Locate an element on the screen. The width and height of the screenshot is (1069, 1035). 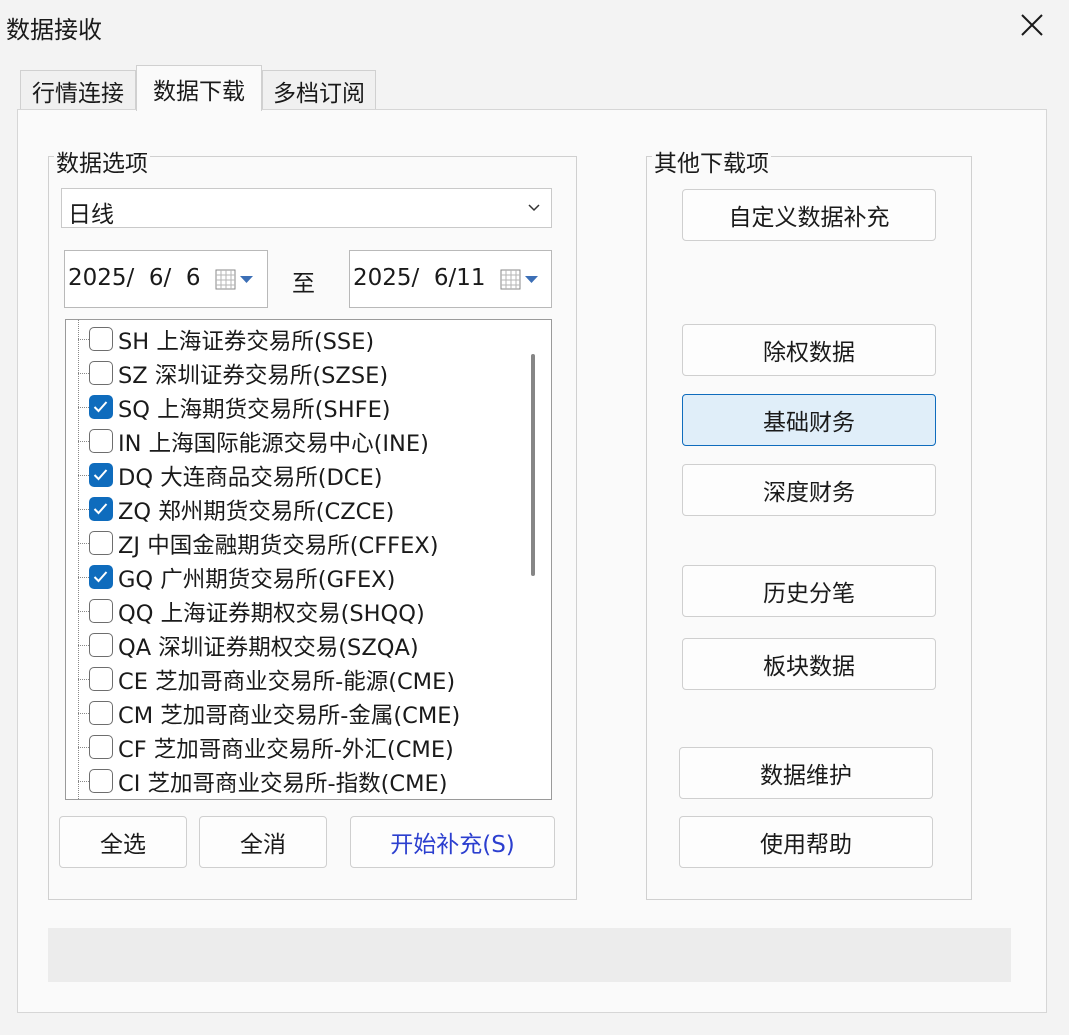
exchange-label: IN 上海国际能源交易中心(INE) is located at coordinates (273, 444).